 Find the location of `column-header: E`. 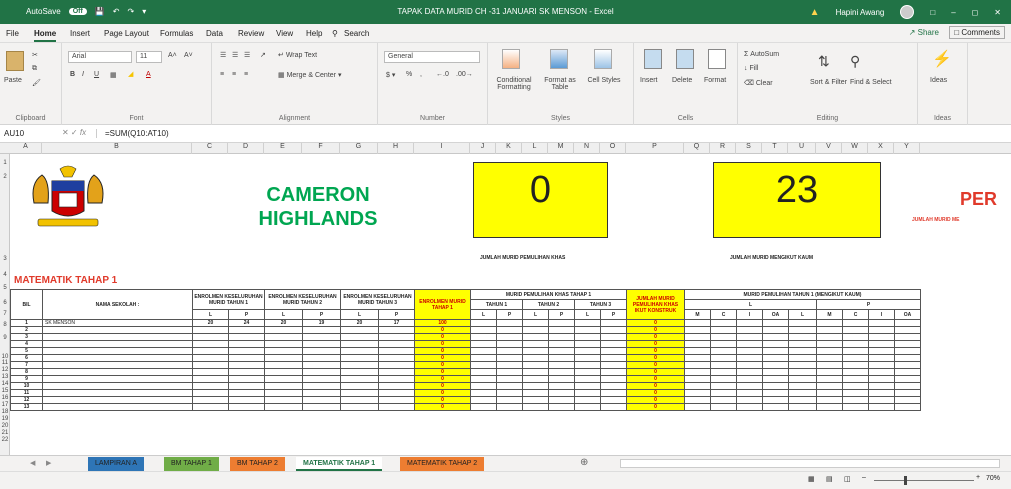

column-header: E is located at coordinates (283, 148).